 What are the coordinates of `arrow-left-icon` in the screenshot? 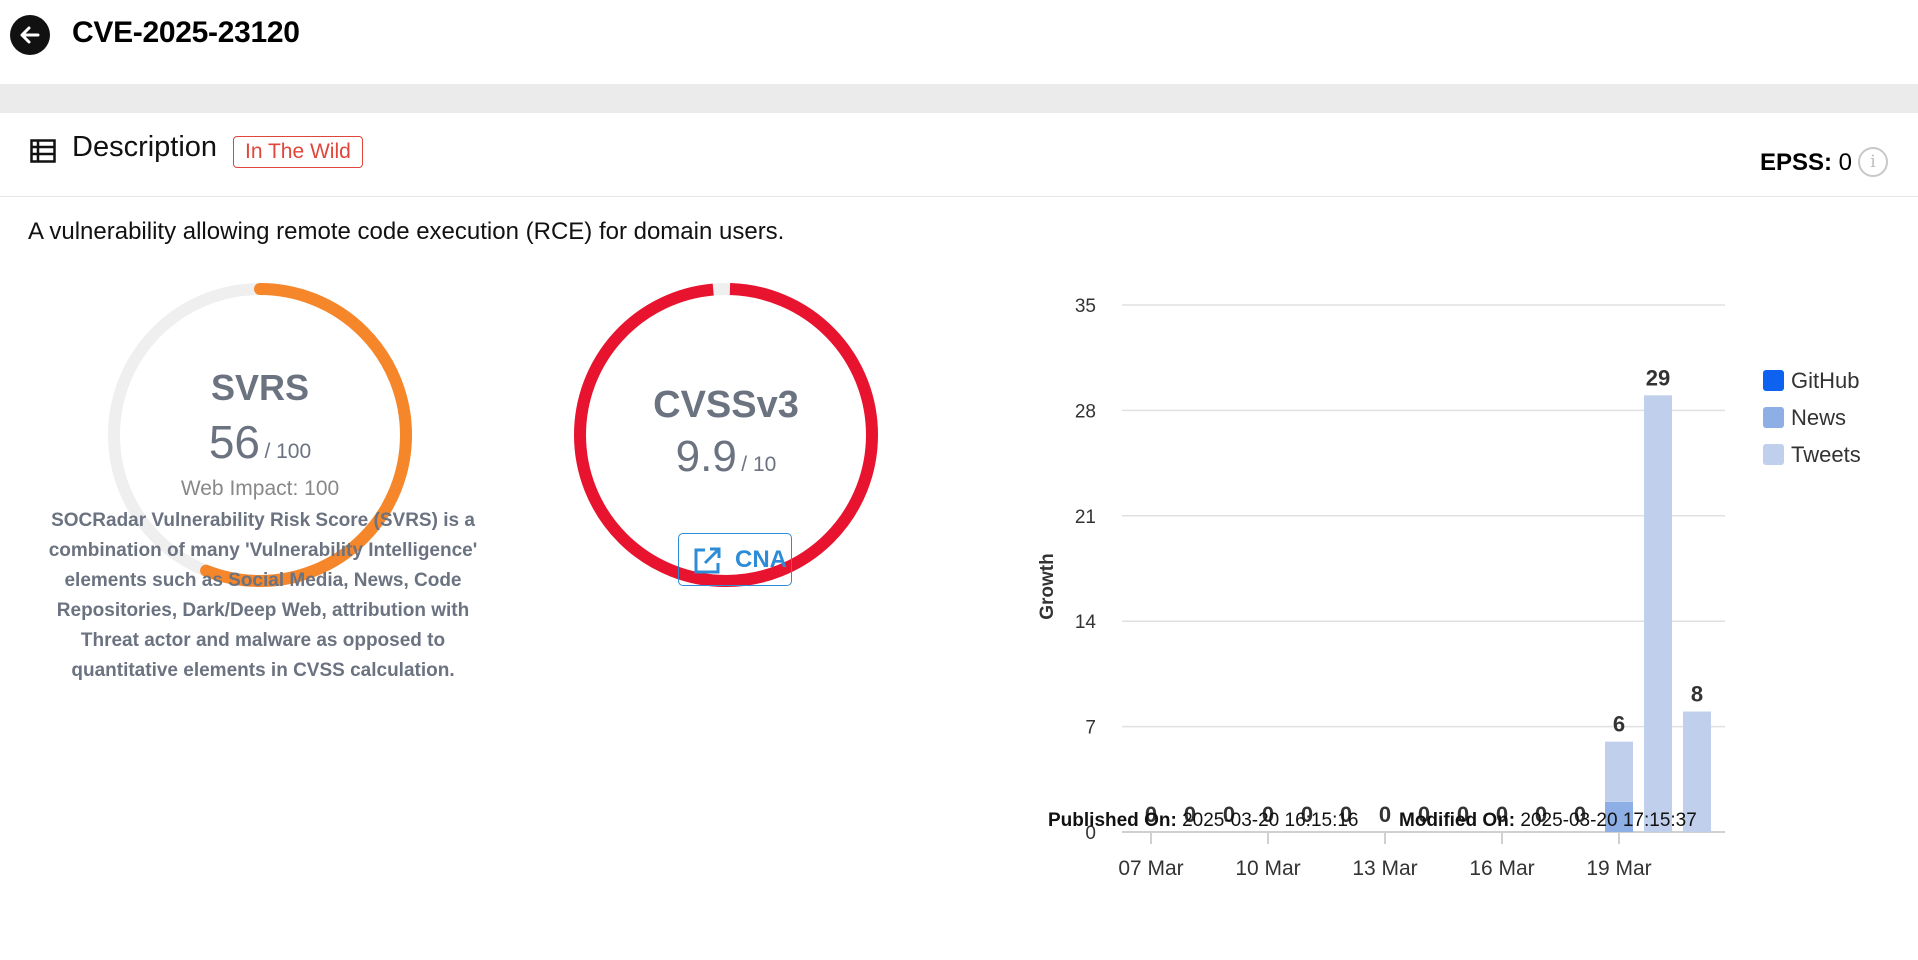 It's located at (30, 35).